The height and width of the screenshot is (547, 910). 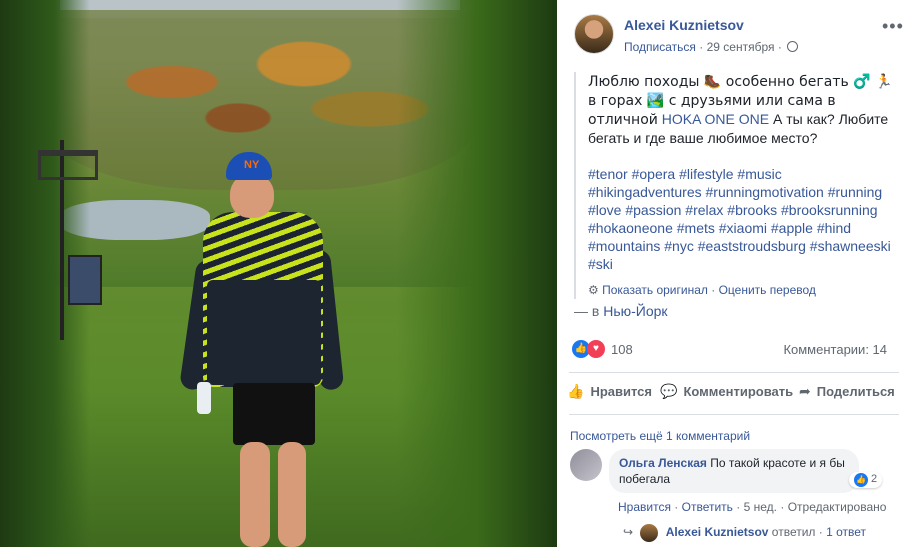 I want to click on comment-icon: 💬, so click(x=669, y=391).